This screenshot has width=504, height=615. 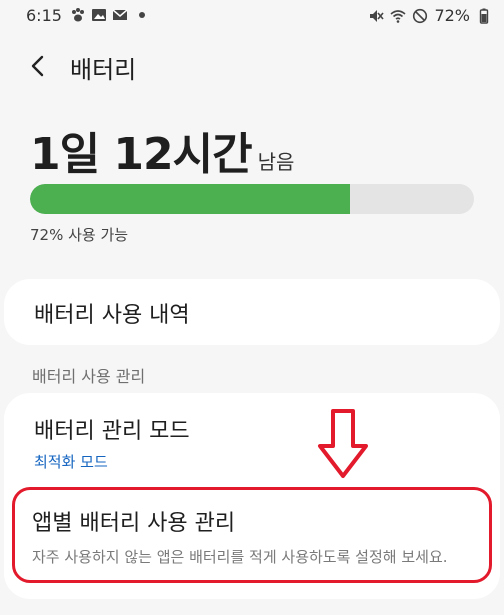 I want to click on highlight-box-annotation, so click(x=252, y=535).